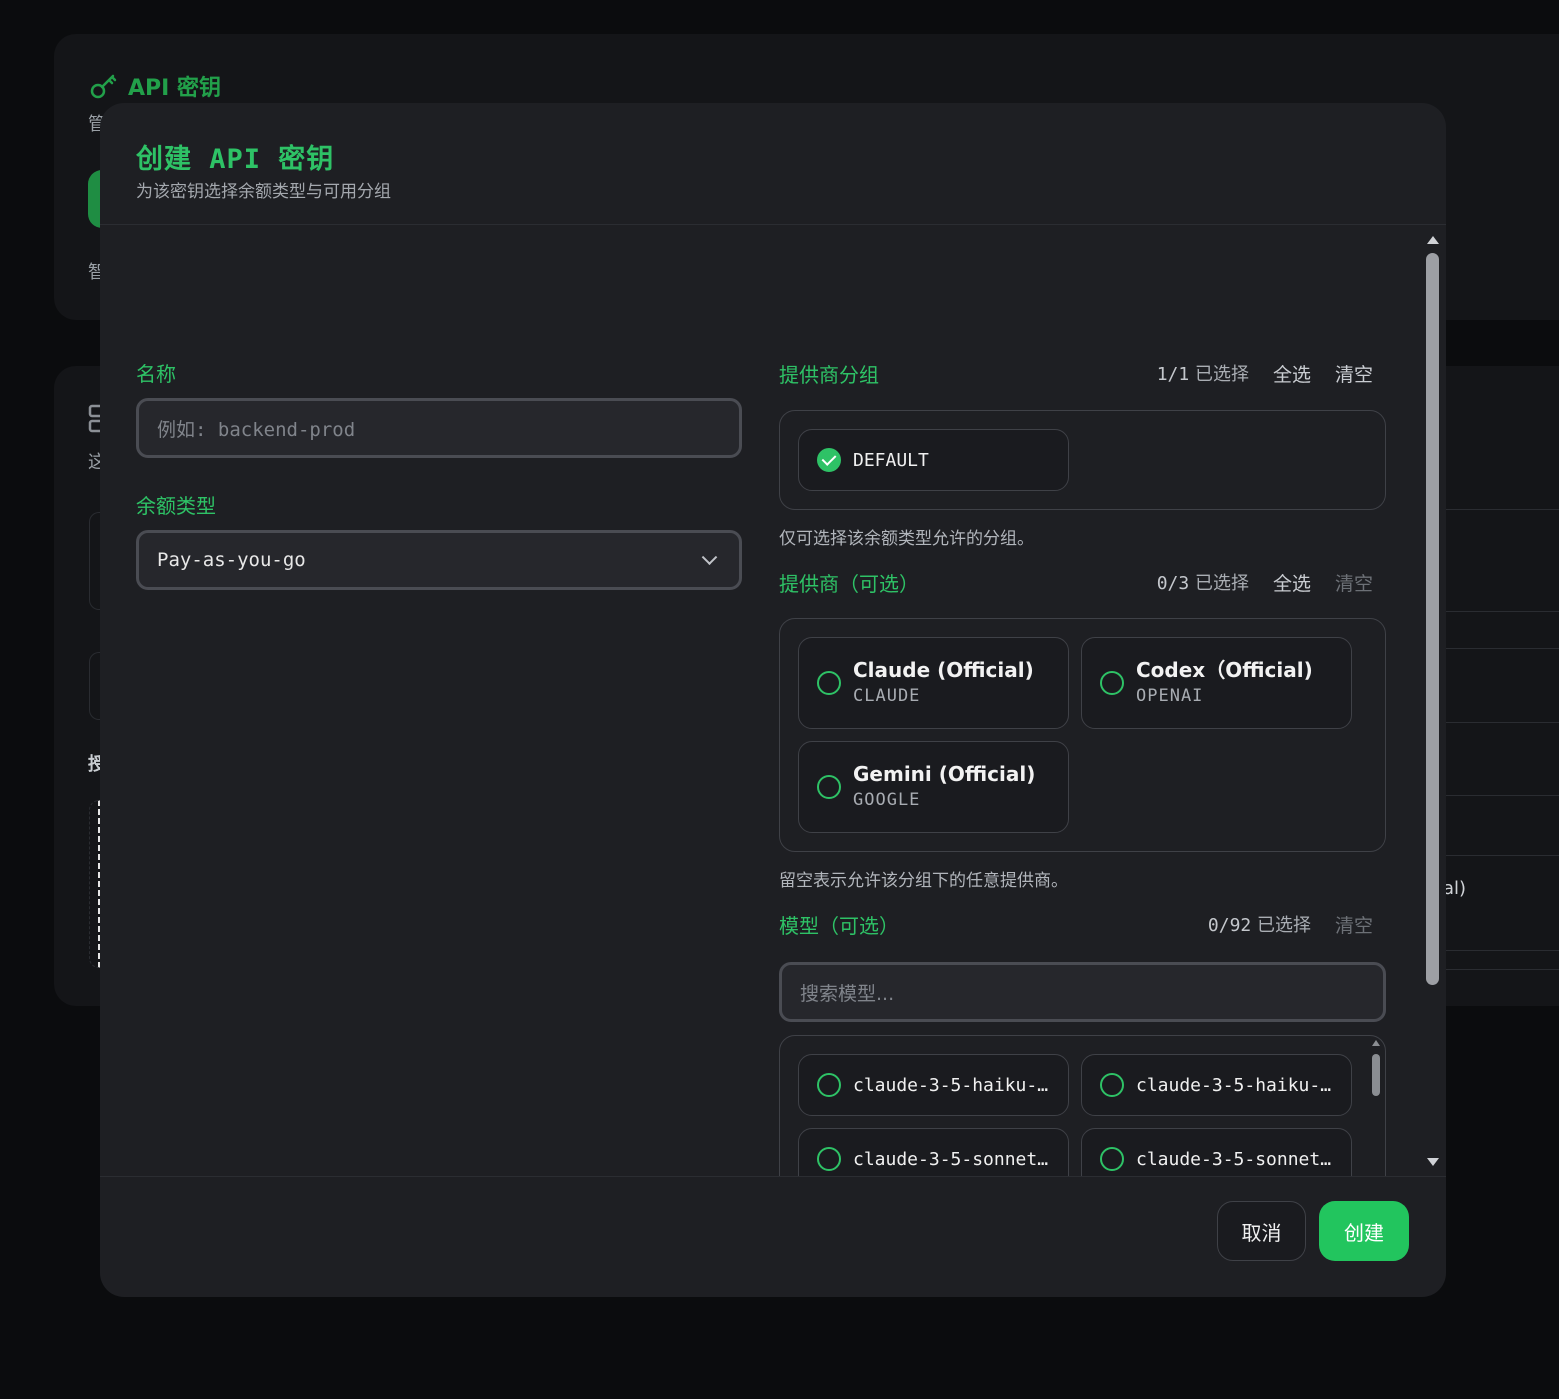 This screenshot has width=1559, height=1399. What do you see at coordinates (1224, 670) in the screenshot?
I see `provider-name: Codex（Official)` at bounding box center [1224, 670].